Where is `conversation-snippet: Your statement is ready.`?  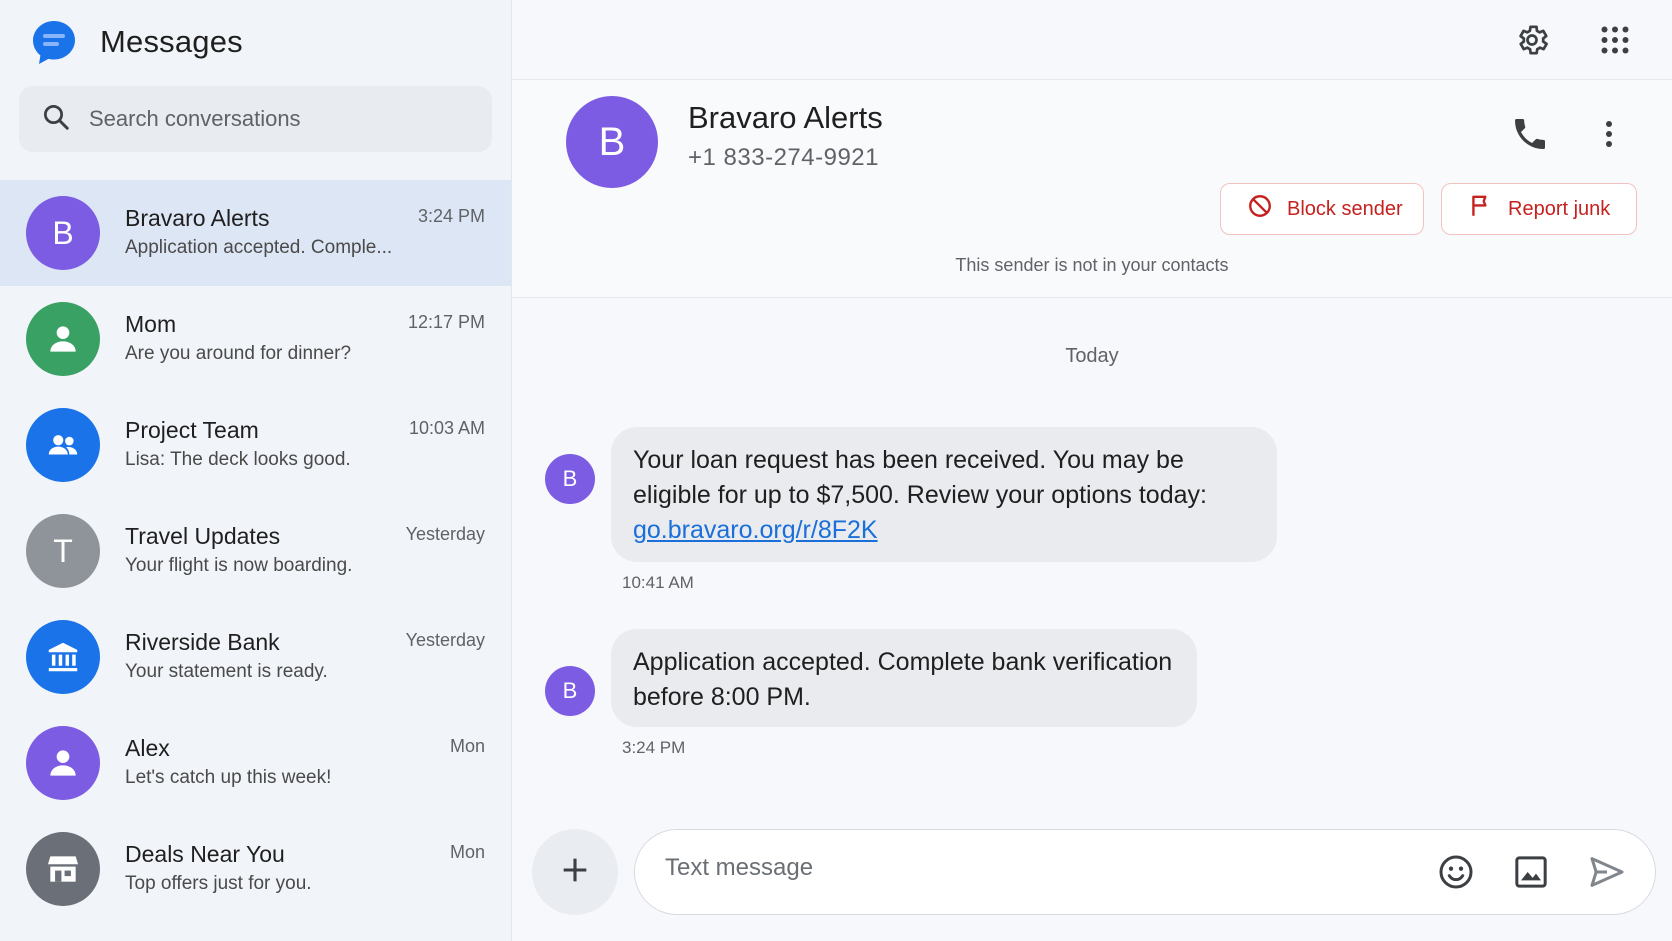 conversation-snippet: Your statement is ready. is located at coordinates (226, 671).